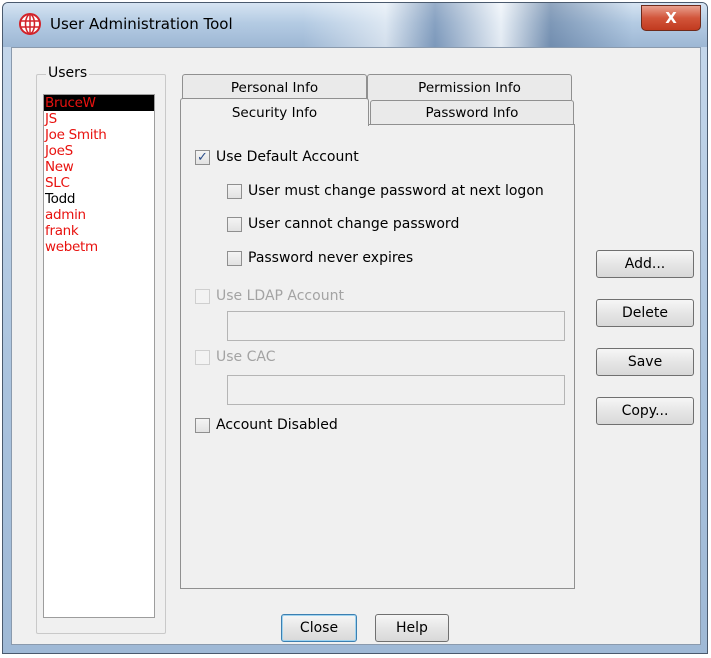 This screenshot has width=711, height=658. I want to click on tab-password-info-label: Password Info, so click(472, 113).